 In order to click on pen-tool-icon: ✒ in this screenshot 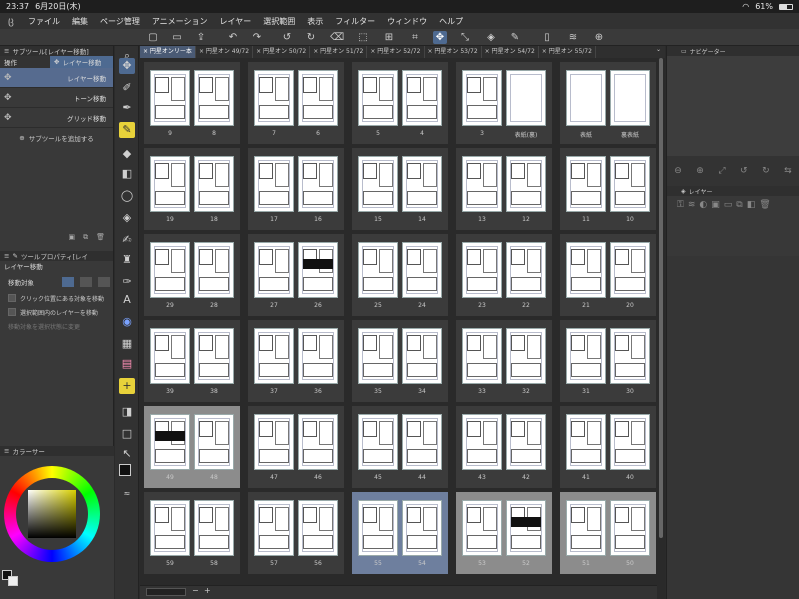, I will do `click(127, 108)`.